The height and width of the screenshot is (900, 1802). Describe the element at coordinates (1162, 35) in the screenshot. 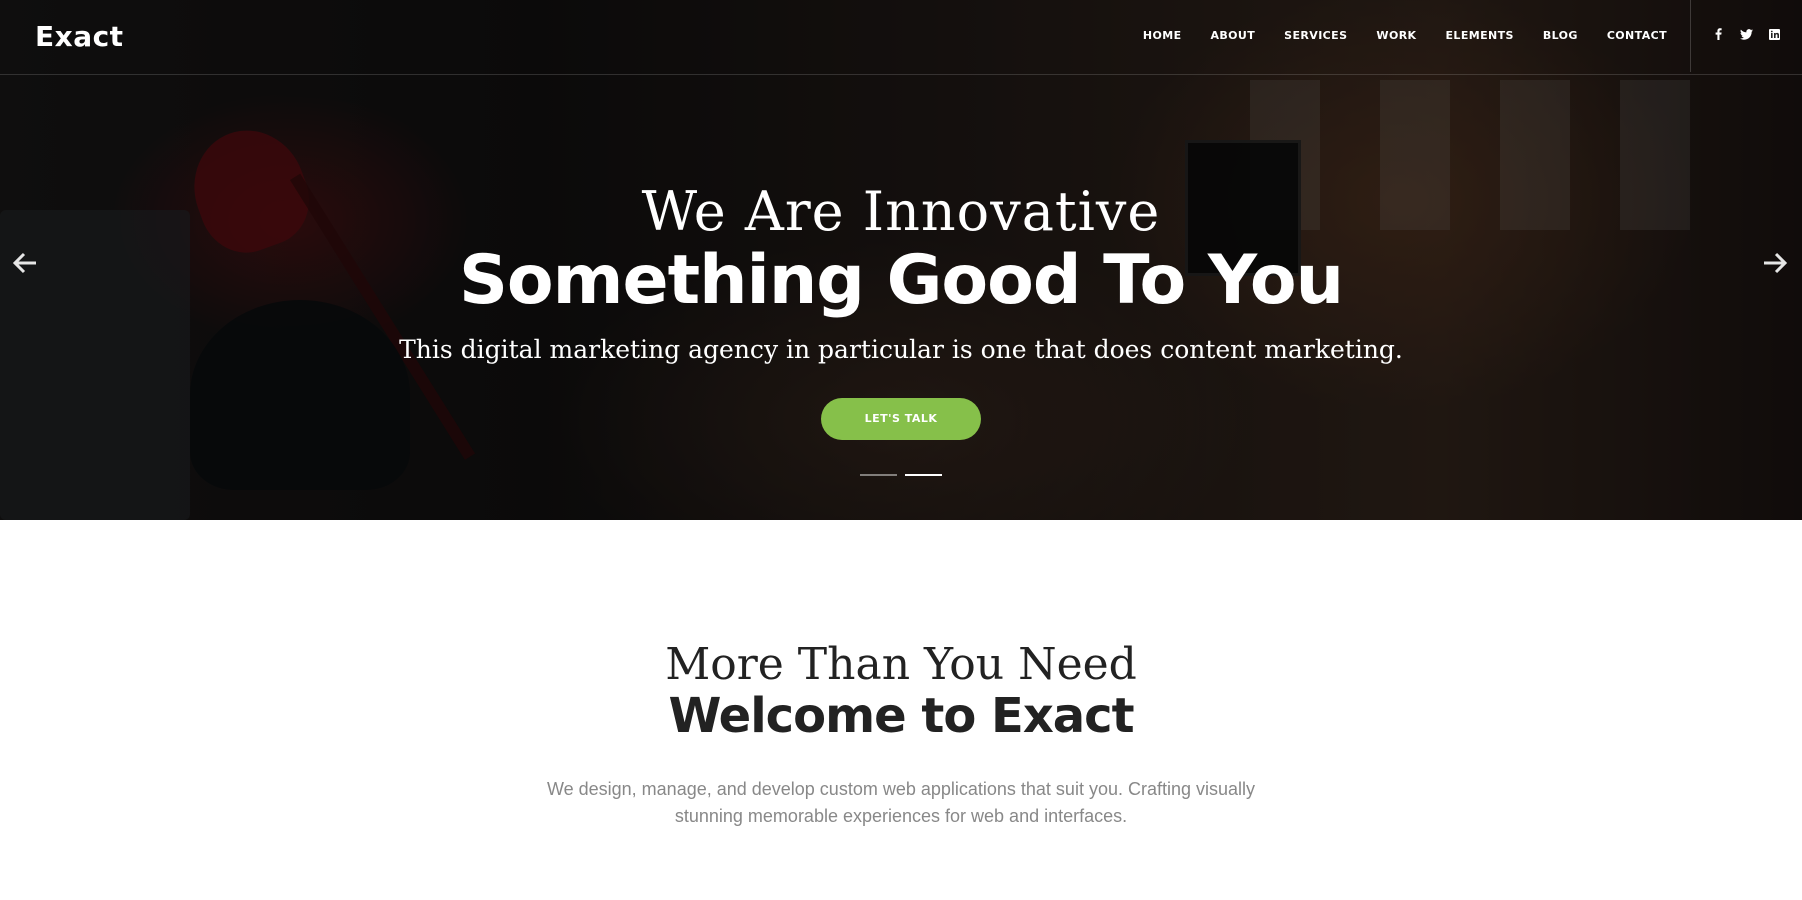

I see `nav-home: HOME` at that location.